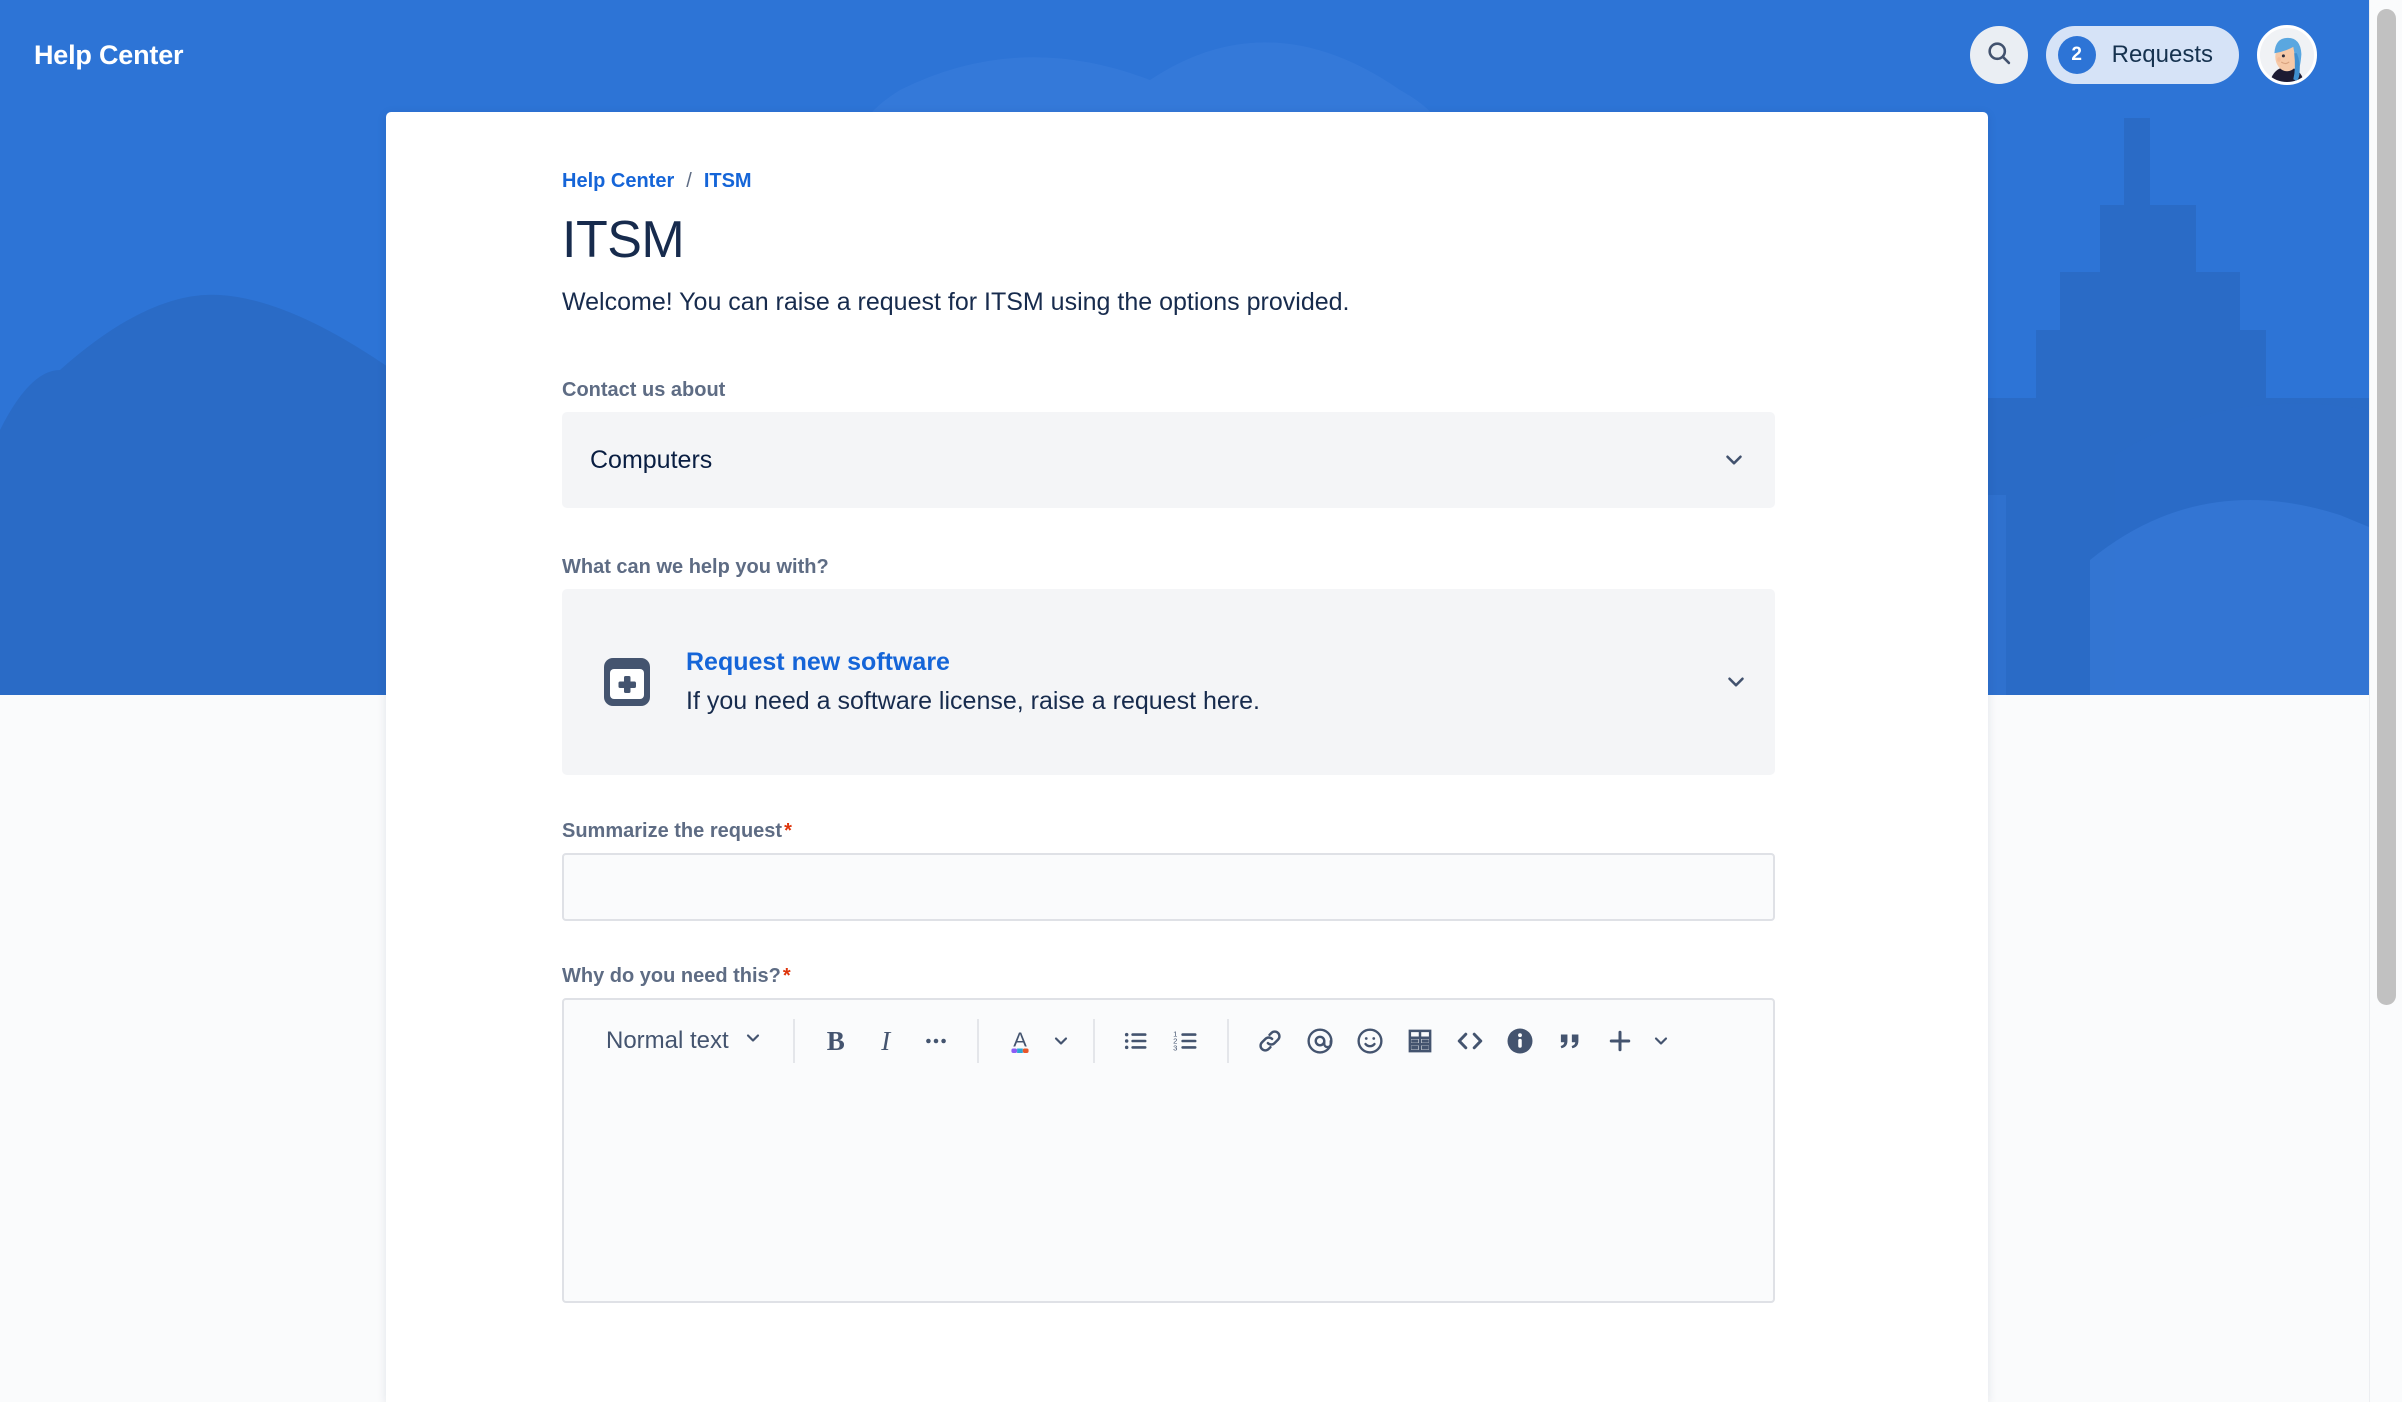  I want to click on quote-icon, so click(1569, 1041).